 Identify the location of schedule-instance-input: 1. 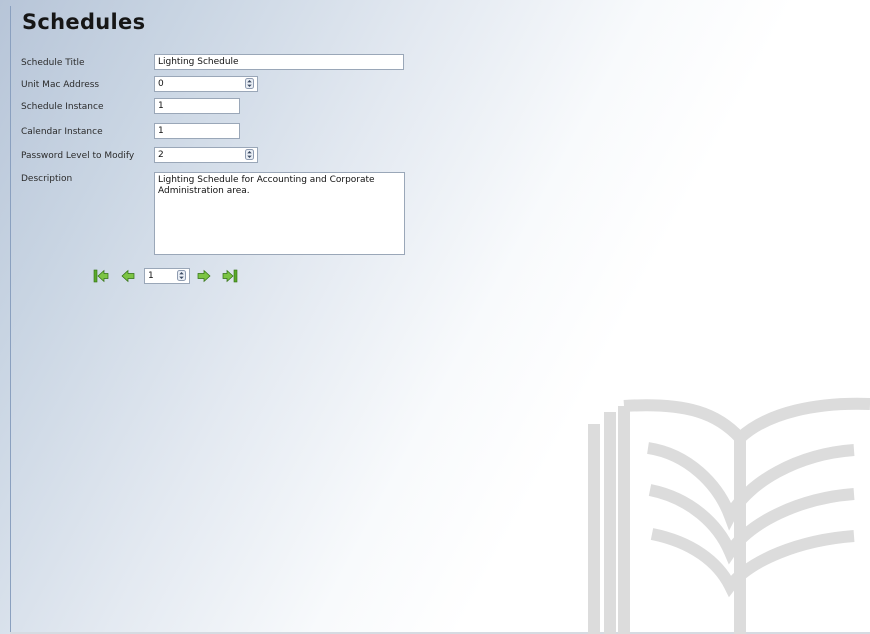
(197, 106).